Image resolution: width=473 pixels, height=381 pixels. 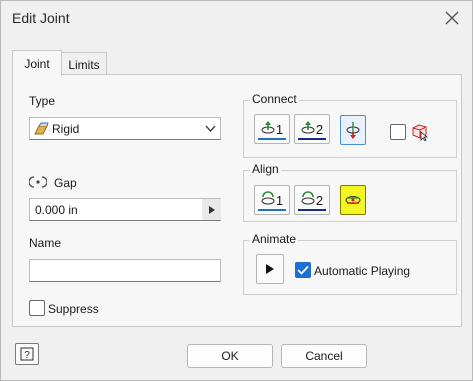 What do you see at coordinates (37, 63) in the screenshot?
I see `tab-joint: Joint` at bounding box center [37, 63].